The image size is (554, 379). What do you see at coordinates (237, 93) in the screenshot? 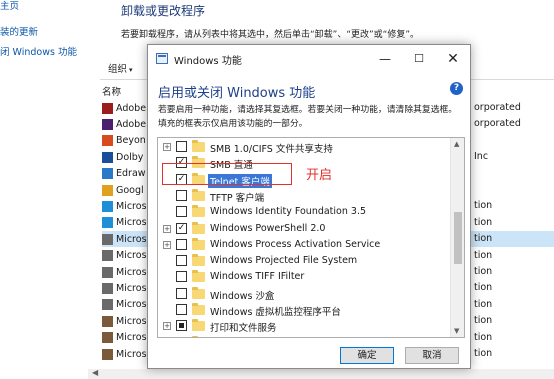
I see `dialog-heading: 启用或关闭 Windows 功能` at bounding box center [237, 93].